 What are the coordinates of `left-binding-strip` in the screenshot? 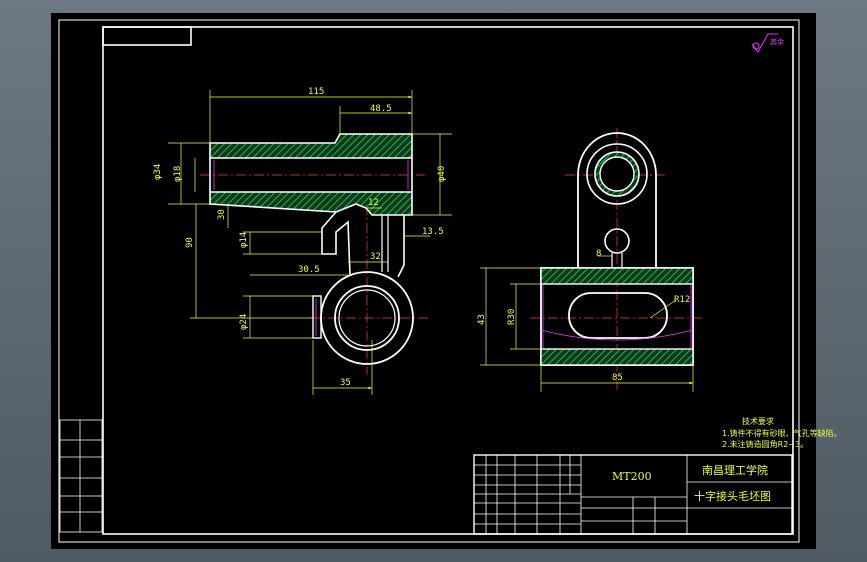 It's located at (81, 476).